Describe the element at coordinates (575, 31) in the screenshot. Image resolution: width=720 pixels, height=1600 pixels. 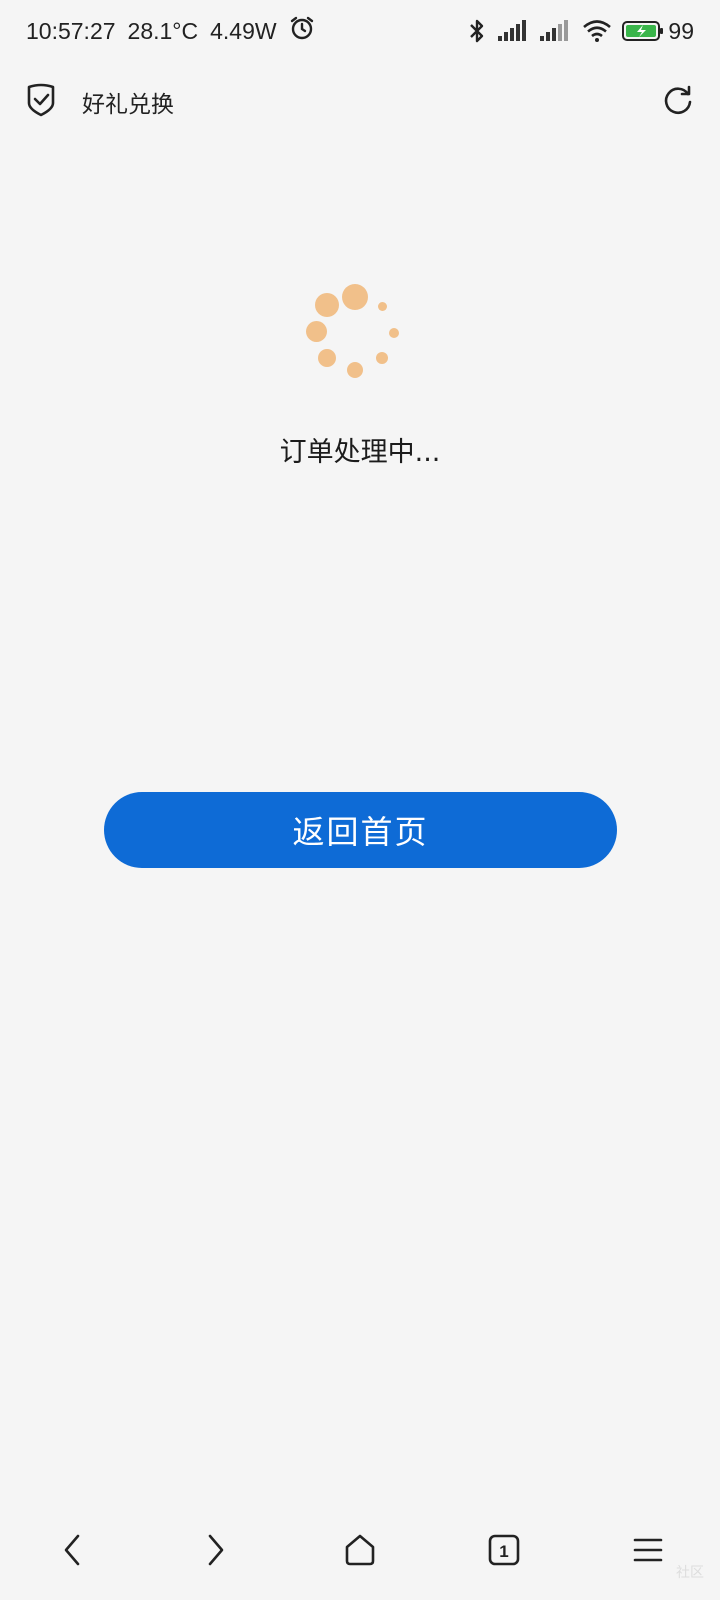
I see `status-right: 99` at that location.